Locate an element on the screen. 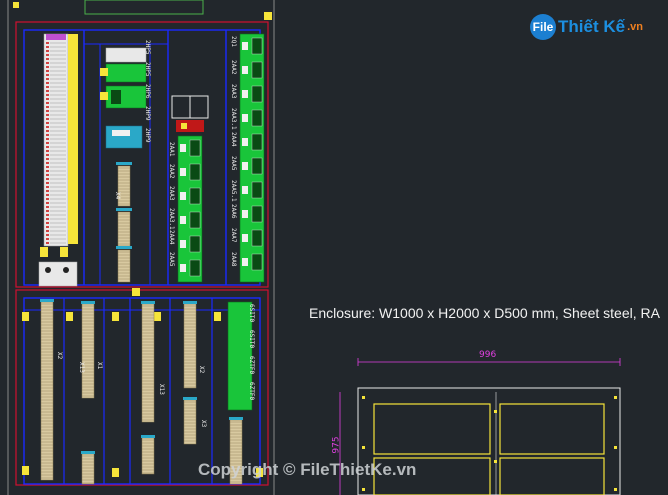  logo-domain: .vn is located at coordinates (635, 27).